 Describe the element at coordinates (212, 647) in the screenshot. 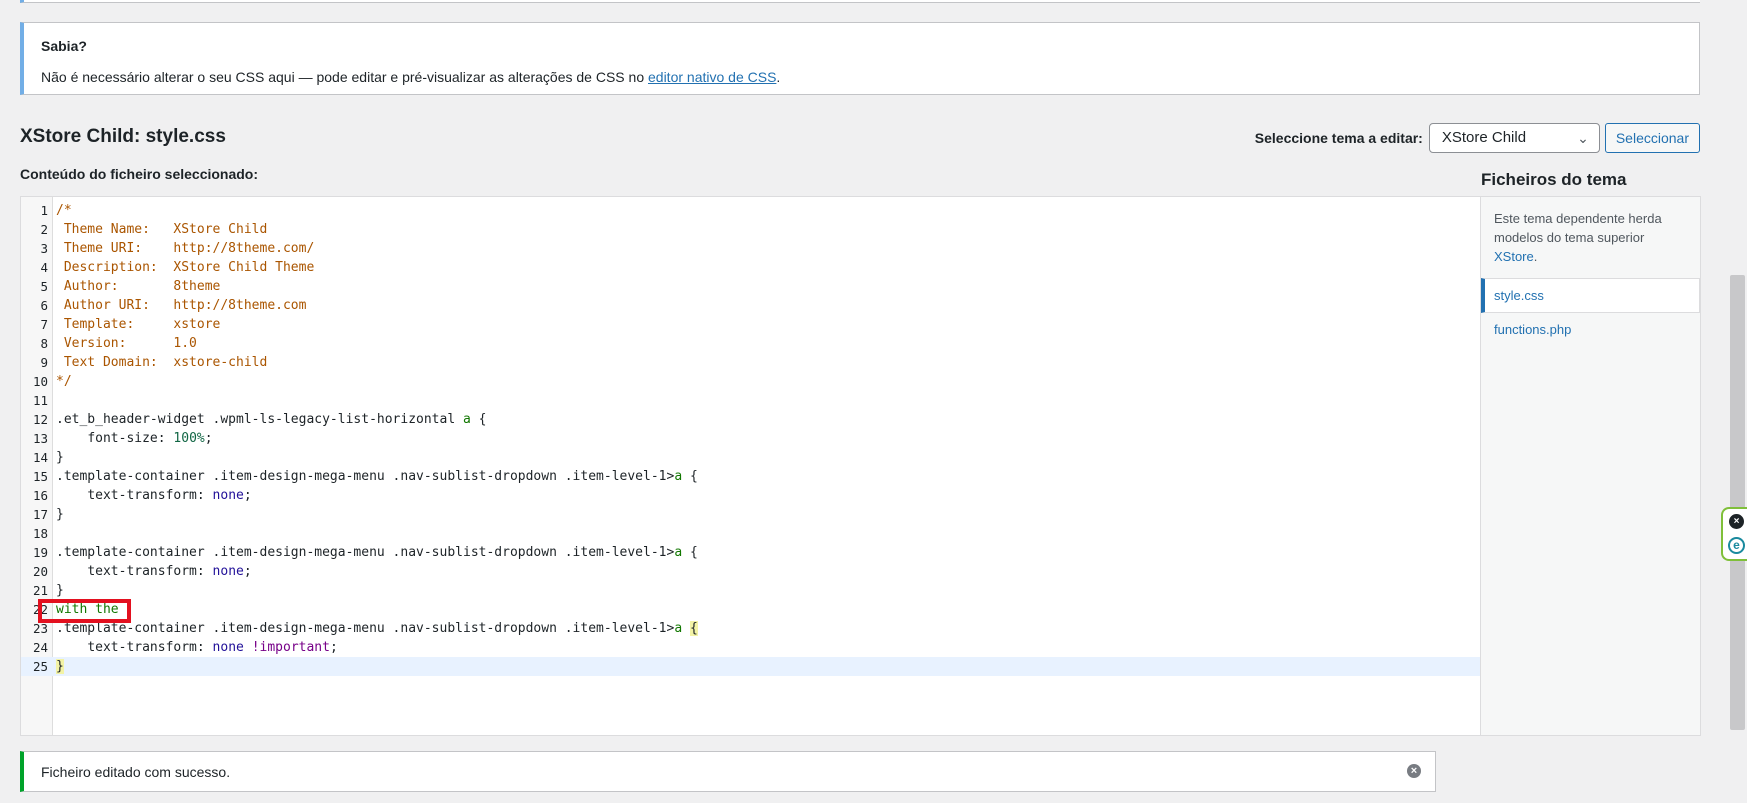

I see `line-text: text-transform: none !important;` at that location.